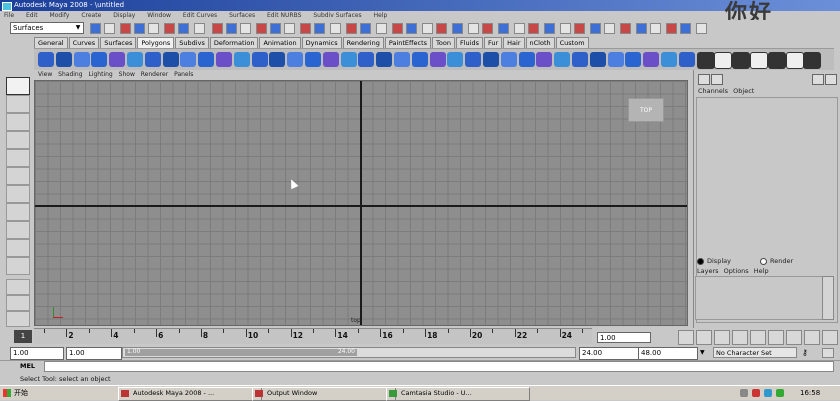  Describe the element at coordinates (241, 352) in the screenshot. I see `range-slider-handle: 1.00 24.00` at that location.